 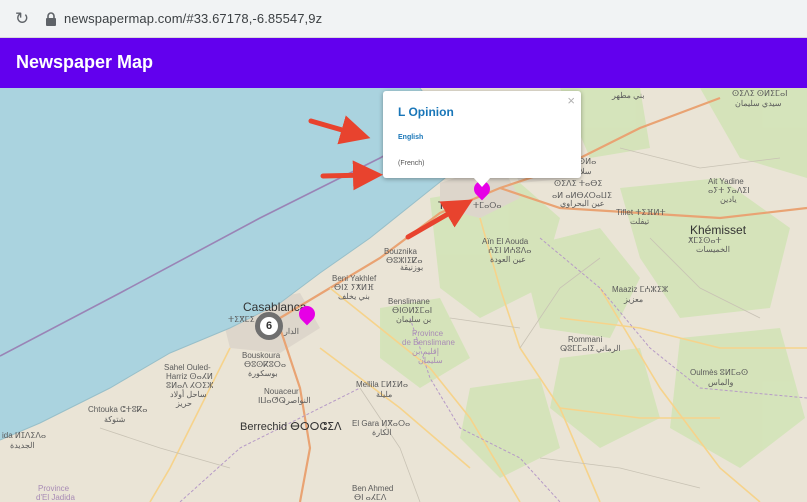 What do you see at coordinates (482, 182) in the screenshot?
I see `popup-tip` at bounding box center [482, 182].